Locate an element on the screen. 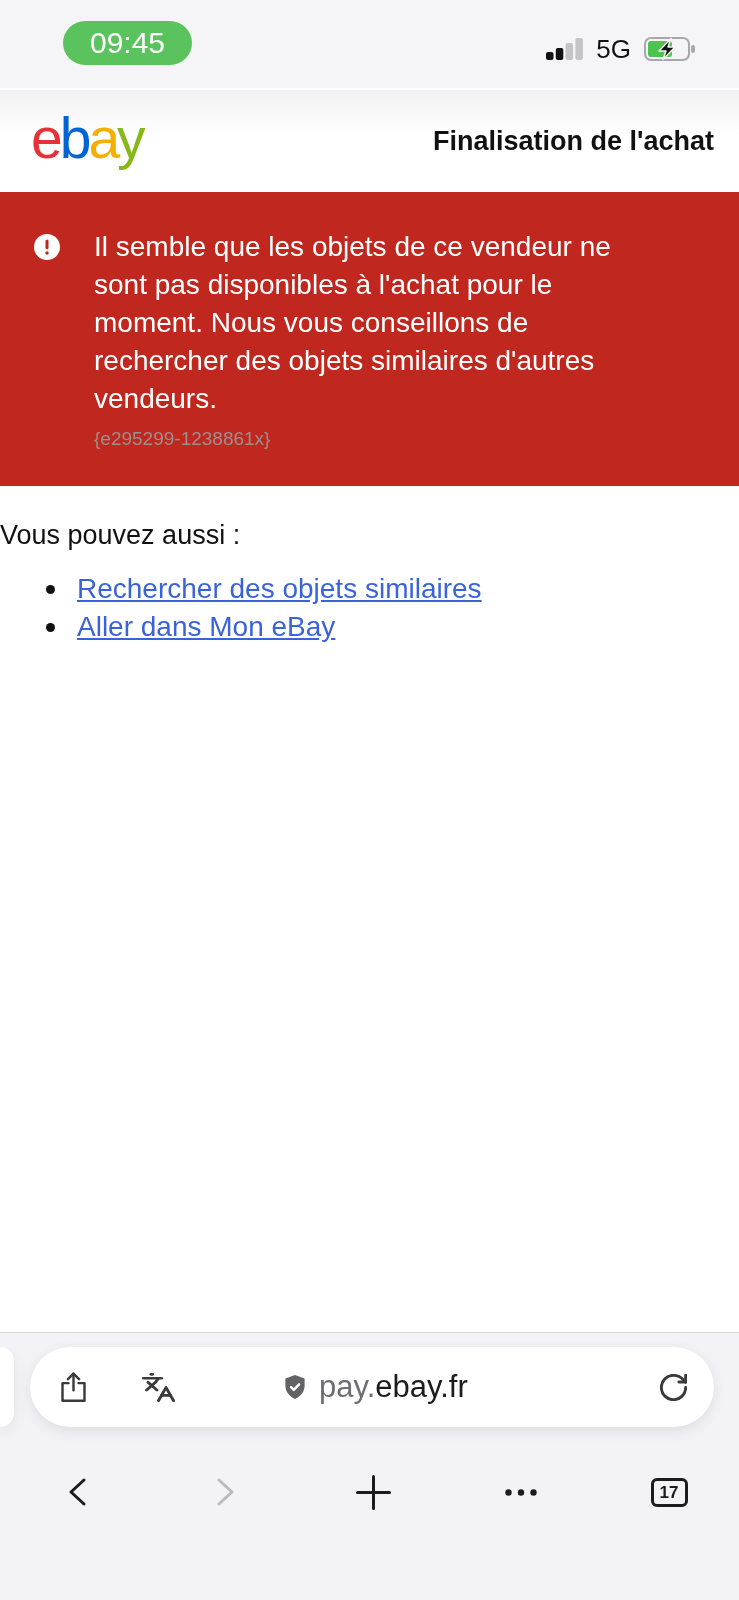 Image resolution: width=739 pixels, height=1600 pixels. plus-icon is located at coordinates (373, 1492).